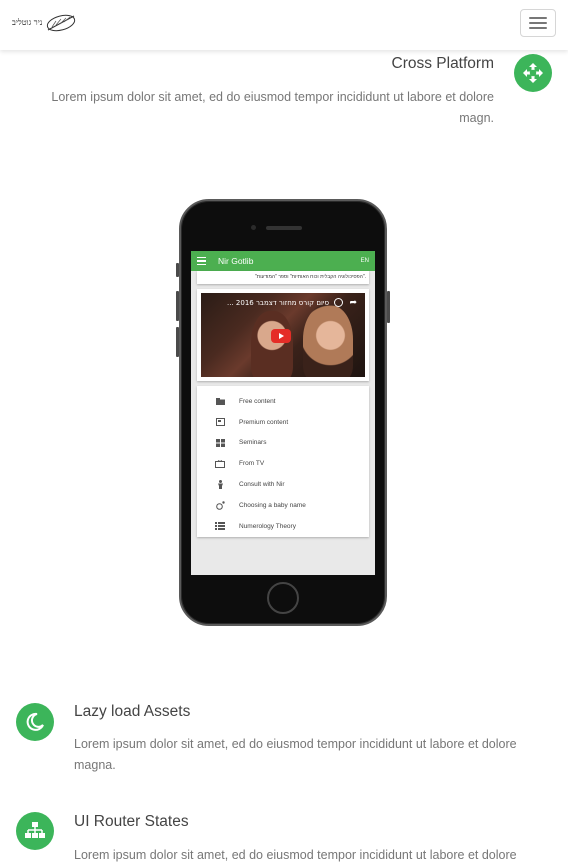  Describe the element at coordinates (283, 484) in the screenshot. I see `menu-item-consult: Consult with Nir` at that location.